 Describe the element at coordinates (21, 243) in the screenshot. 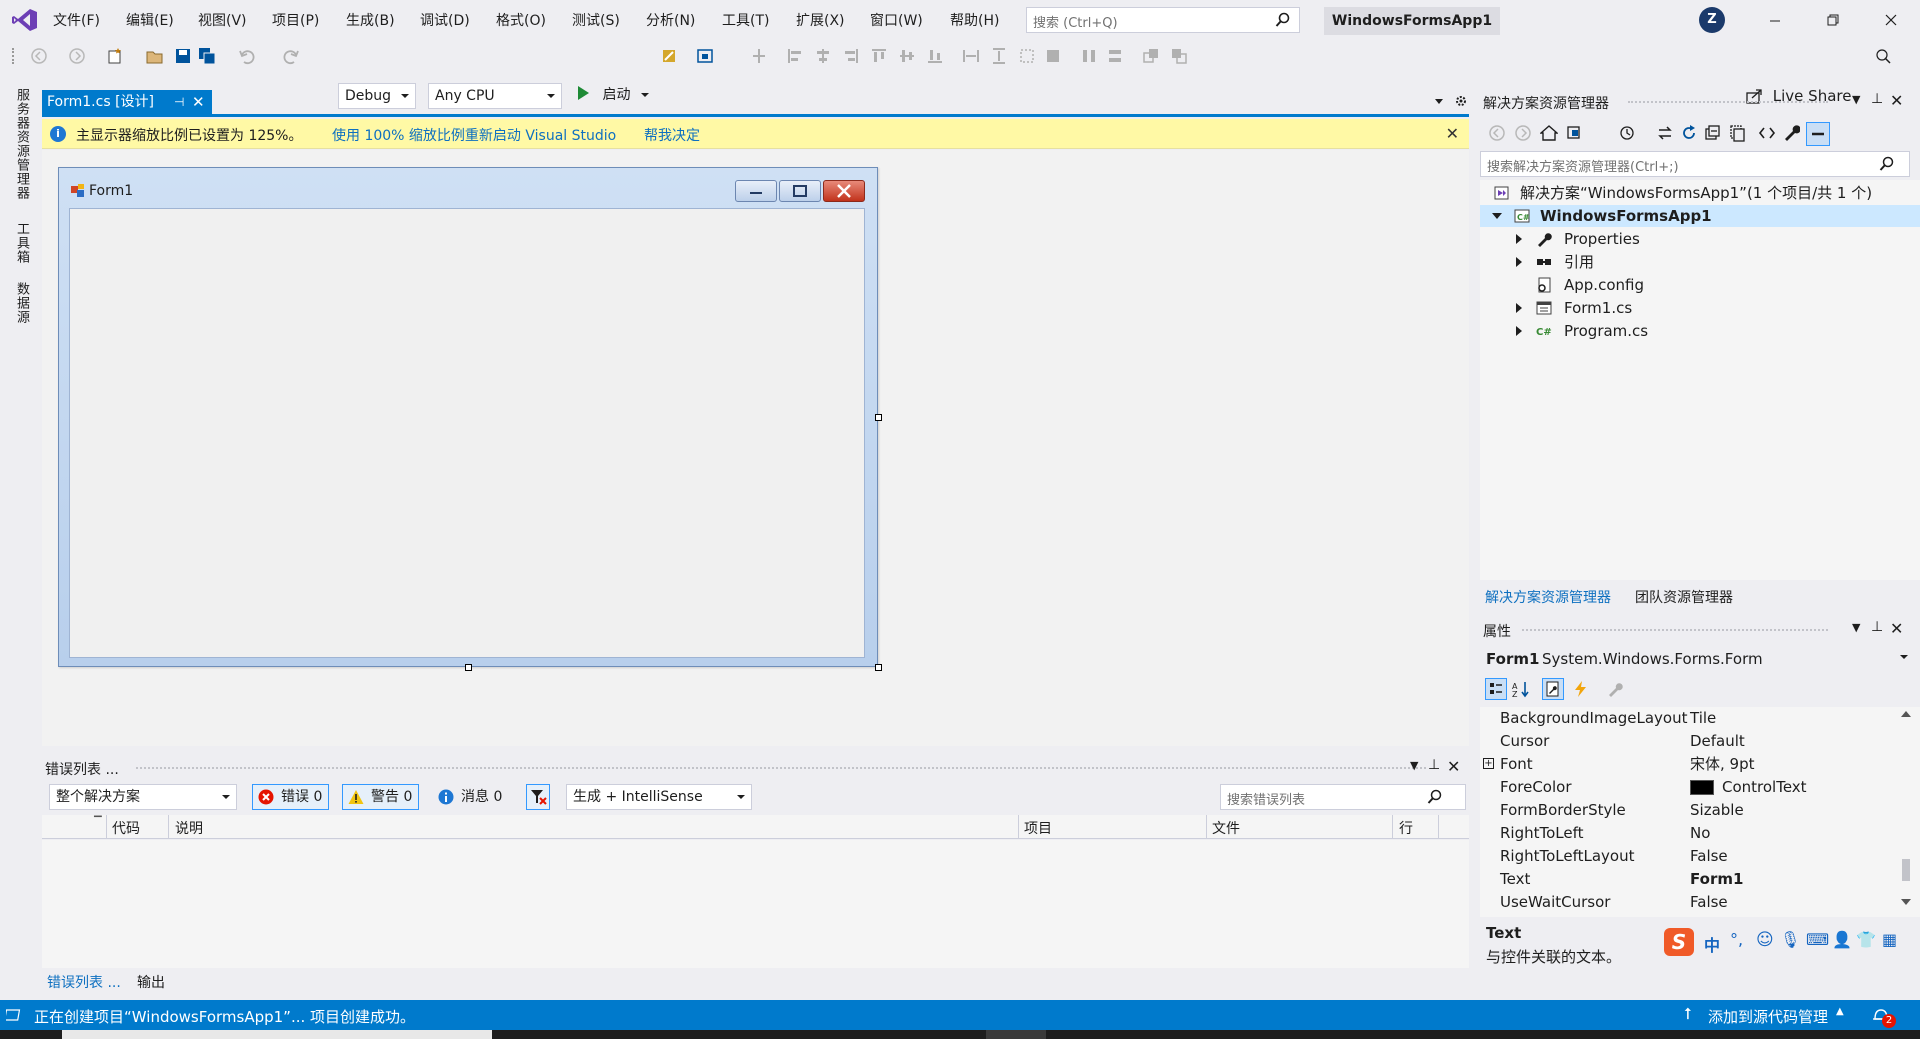

I see `tab-toolbox: 工具箱` at that location.